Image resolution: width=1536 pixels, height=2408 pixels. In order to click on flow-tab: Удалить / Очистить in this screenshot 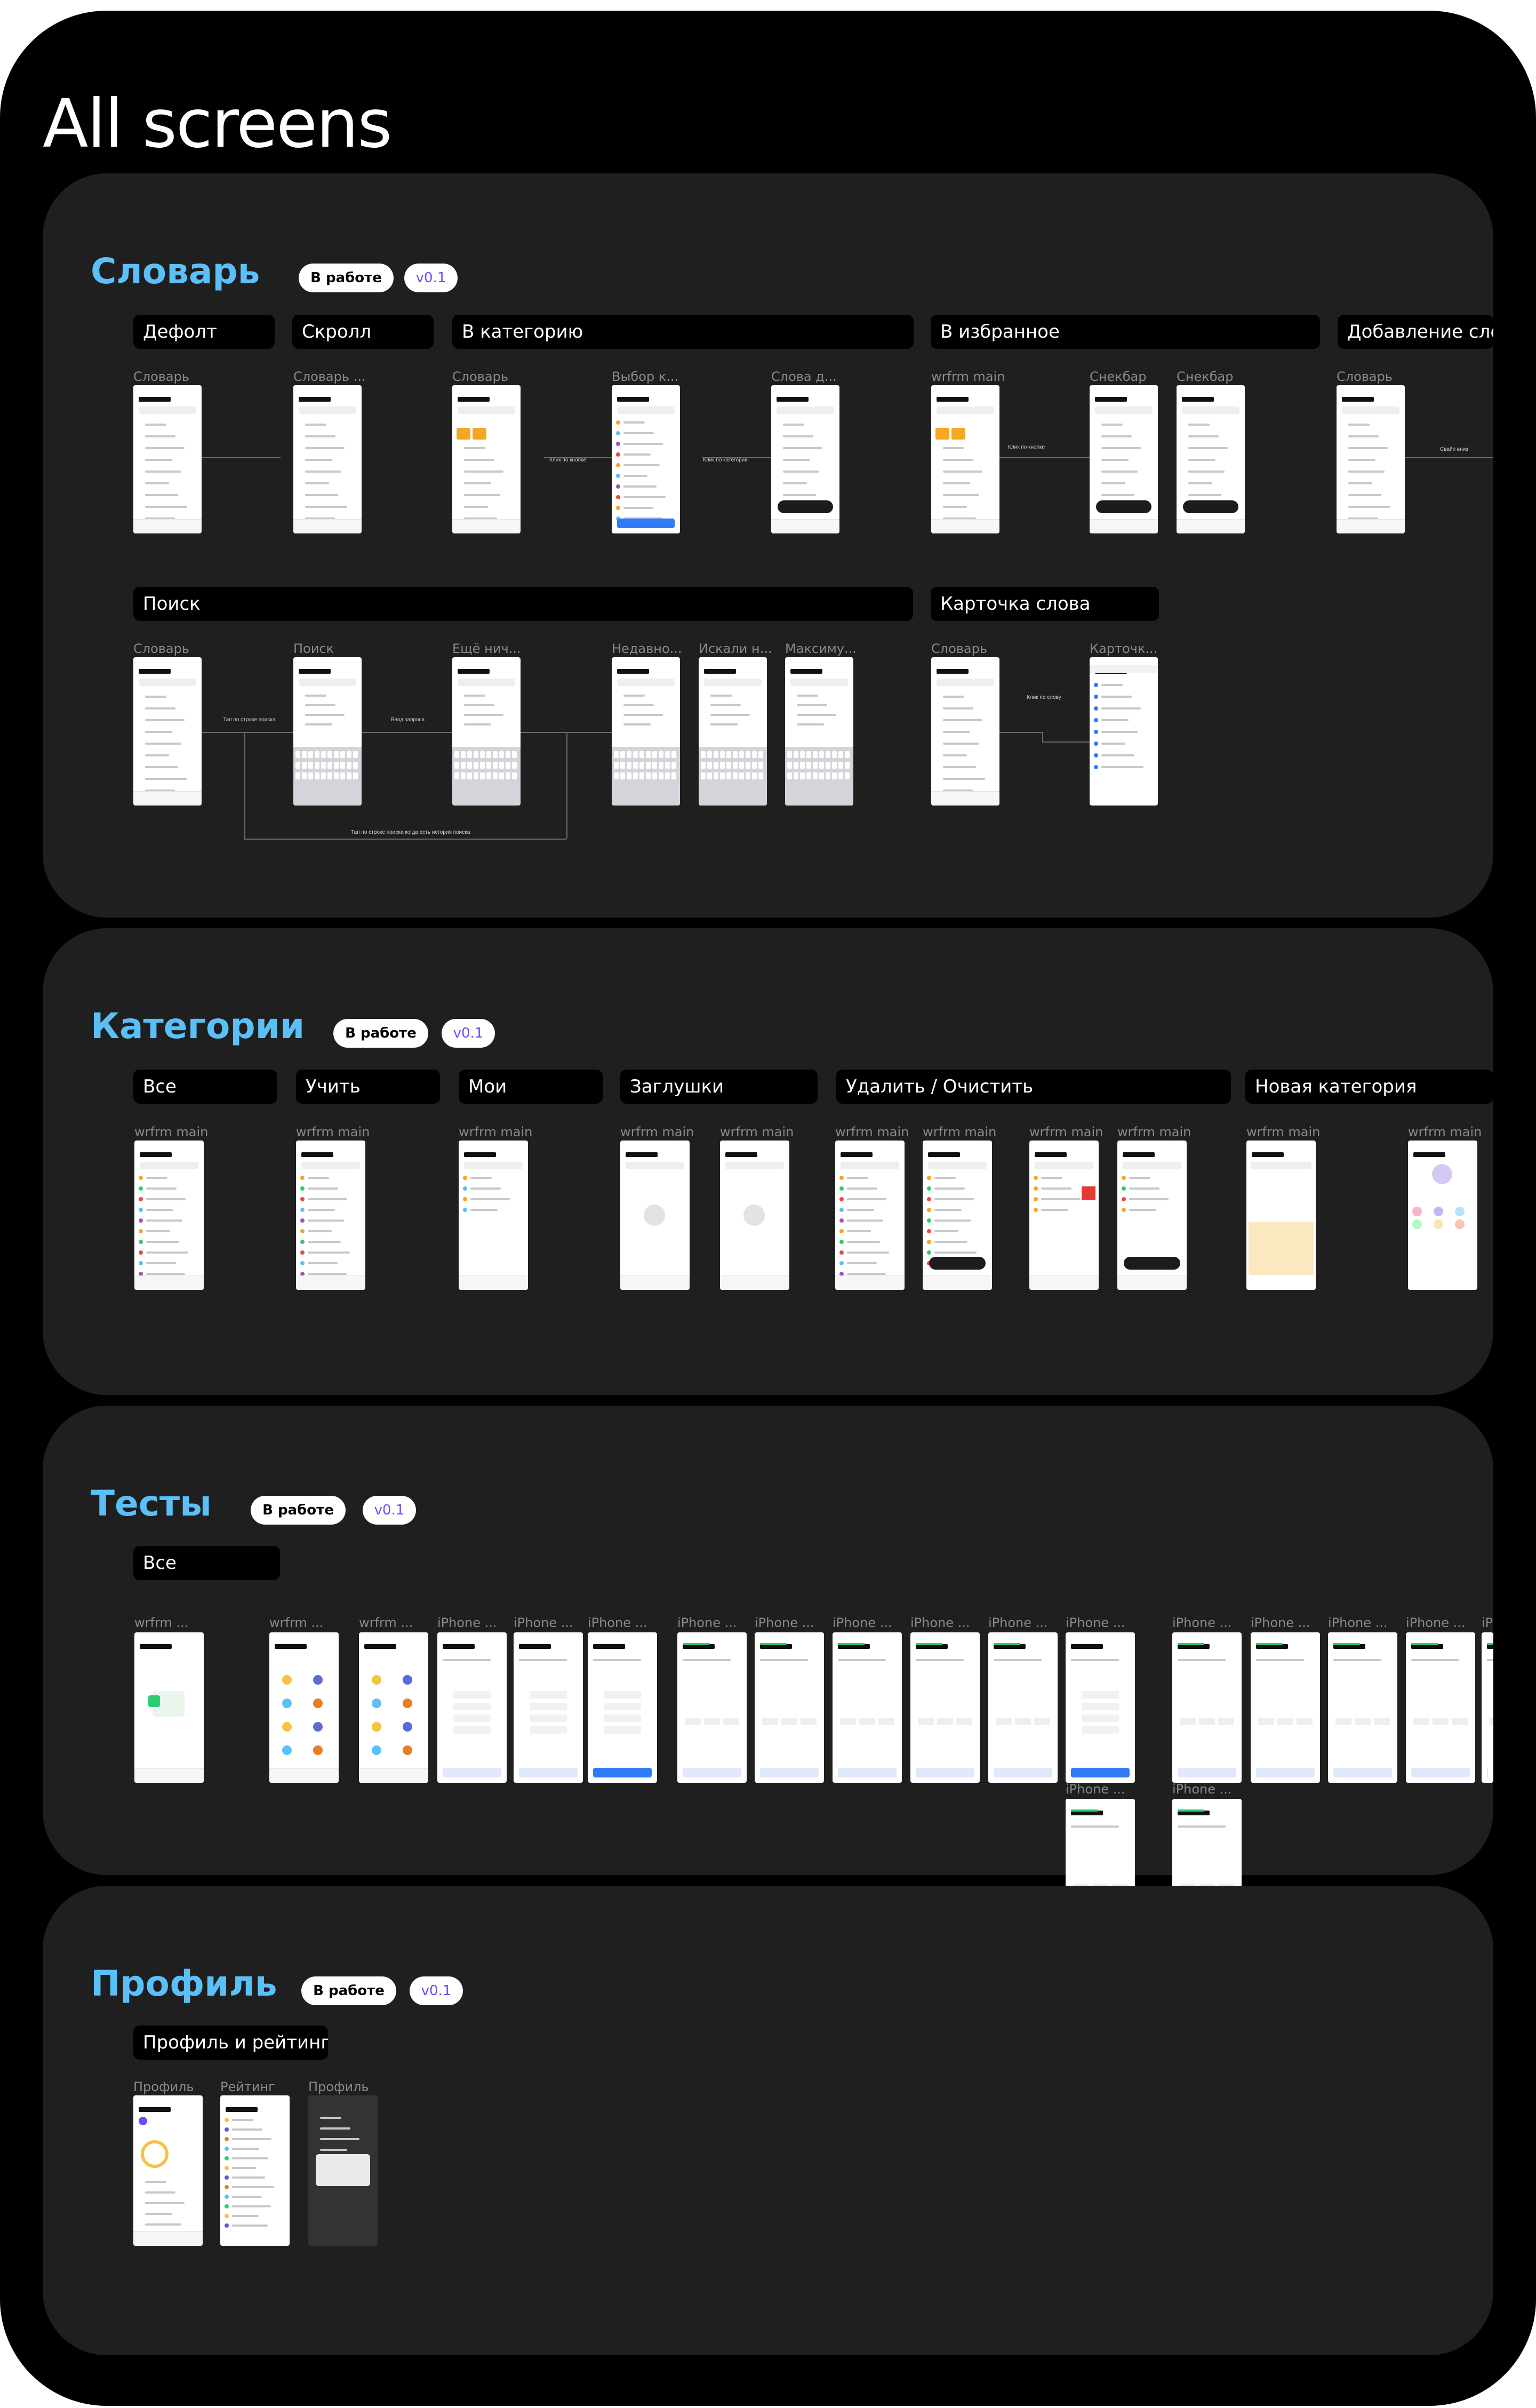, I will do `click(1033, 1087)`.